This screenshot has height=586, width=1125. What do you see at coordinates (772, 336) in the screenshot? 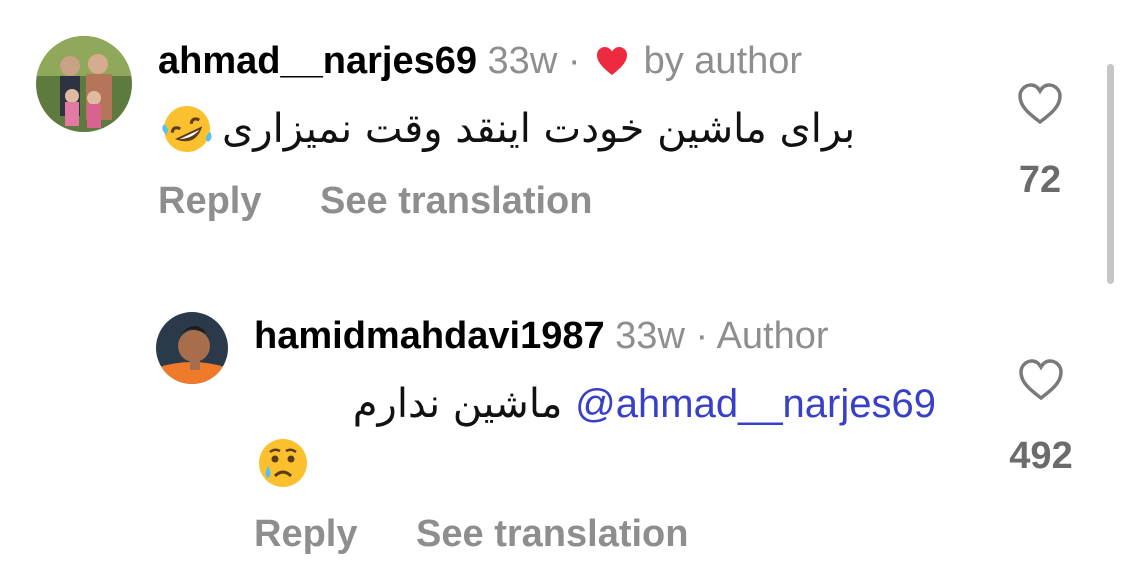
I see `author-badge: Author` at bounding box center [772, 336].